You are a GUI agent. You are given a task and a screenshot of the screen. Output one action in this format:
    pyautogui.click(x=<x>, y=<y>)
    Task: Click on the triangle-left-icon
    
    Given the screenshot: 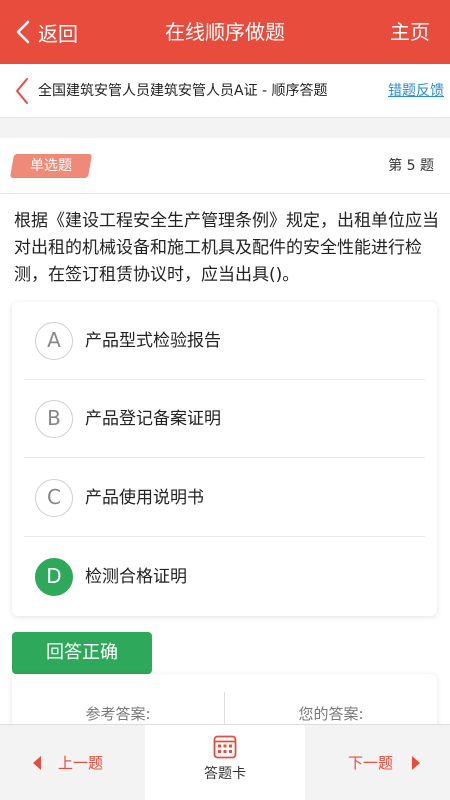 What is the action you would take?
    pyautogui.click(x=37, y=763)
    